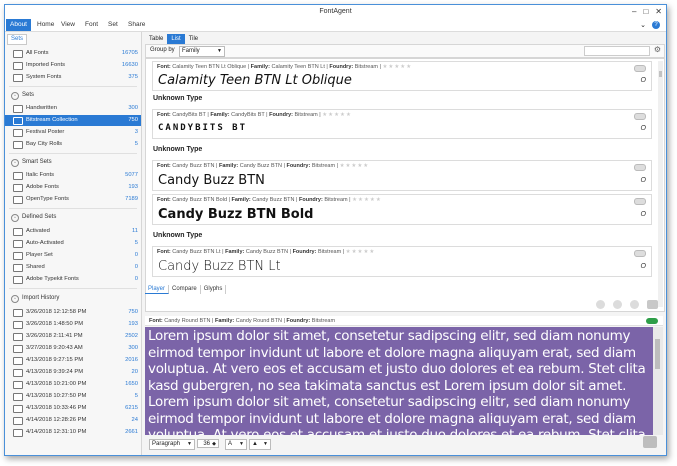  I want to click on sidebar-item-bitstream-collection: Bitstream Collection 750, so click(73, 120).